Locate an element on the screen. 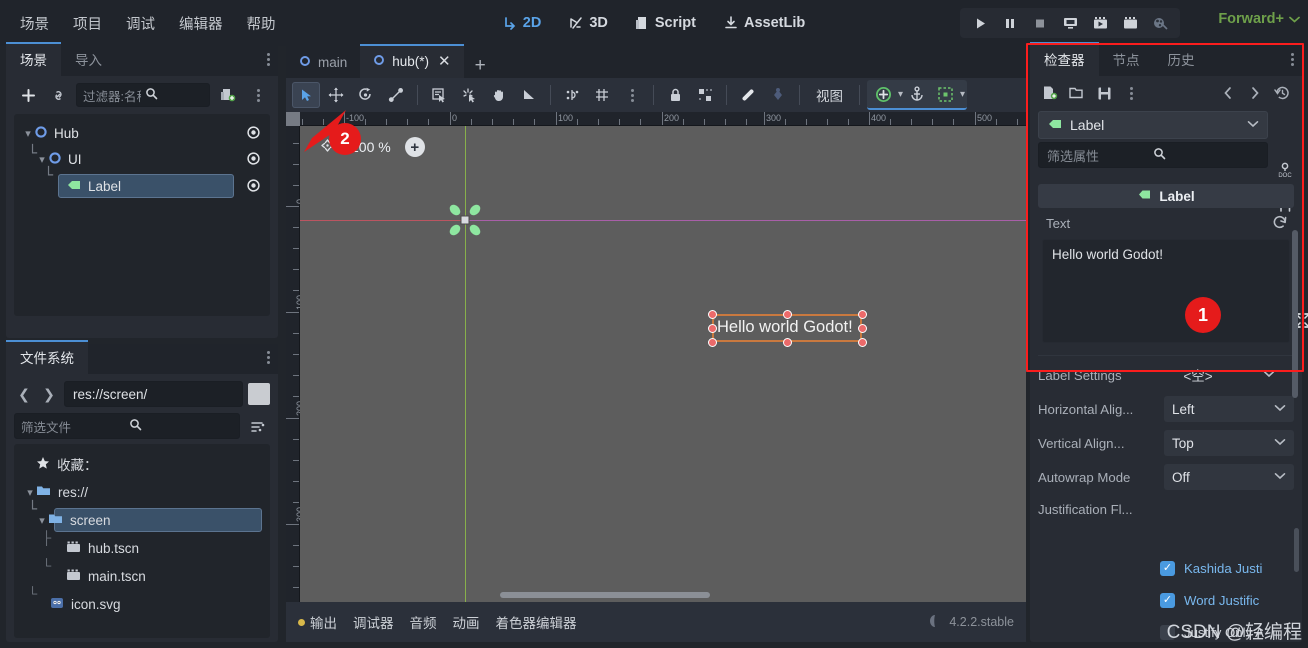  object-history-icon is located at coordinates (1282, 93).